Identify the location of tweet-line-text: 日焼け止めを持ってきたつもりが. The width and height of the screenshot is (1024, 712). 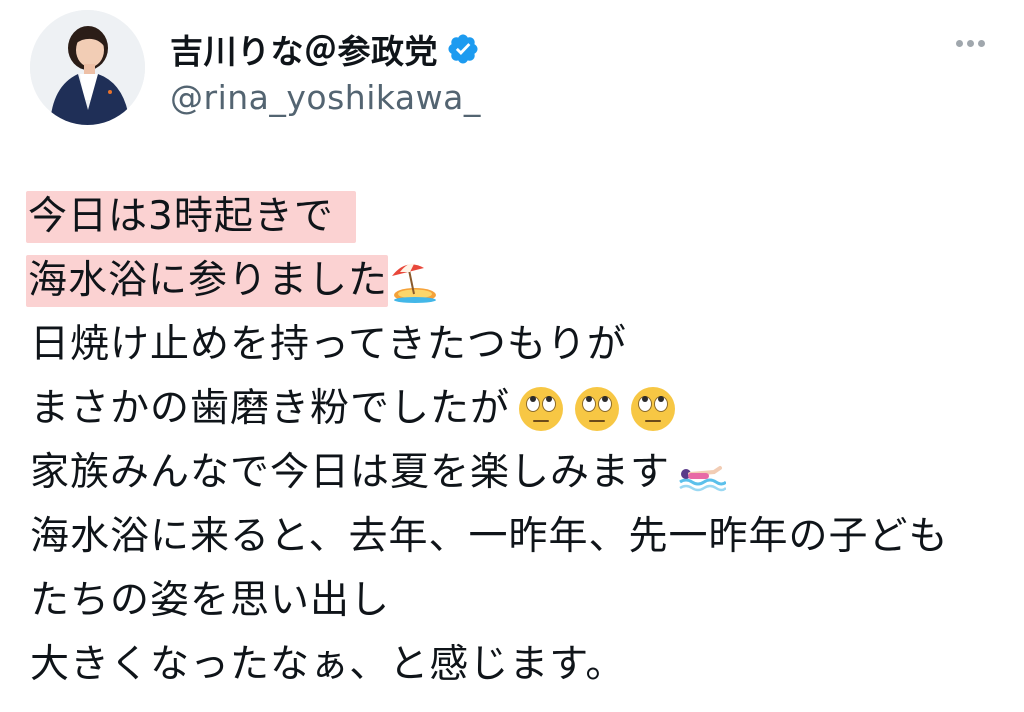
(328, 344).